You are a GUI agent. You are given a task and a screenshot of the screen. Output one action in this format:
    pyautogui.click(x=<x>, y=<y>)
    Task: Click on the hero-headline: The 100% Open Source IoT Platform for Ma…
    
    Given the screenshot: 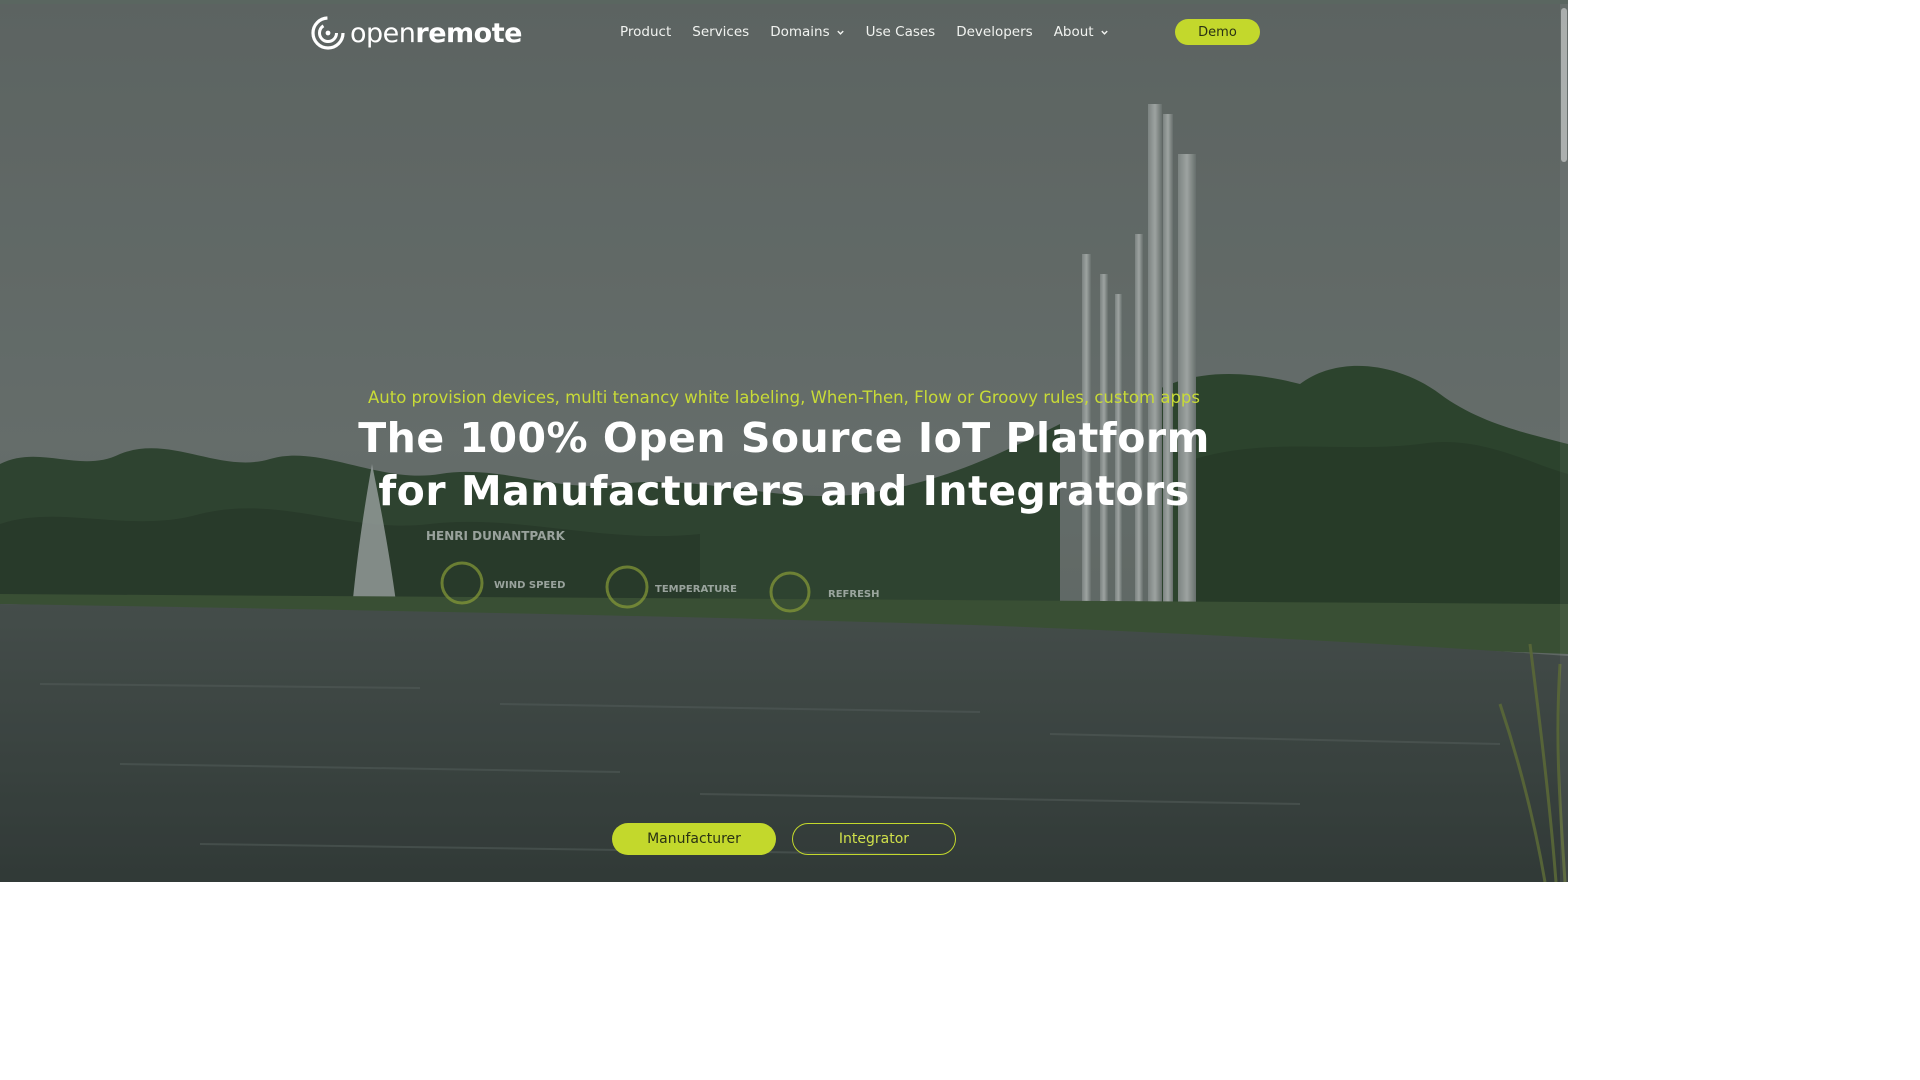 What is the action you would take?
    pyautogui.click(x=784, y=465)
    